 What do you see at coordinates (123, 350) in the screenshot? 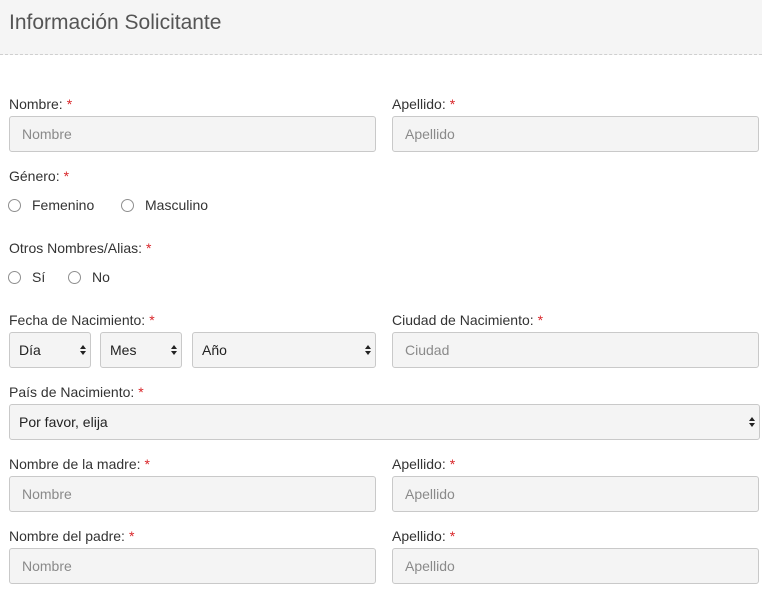
I see `mes-select-value: Mes` at bounding box center [123, 350].